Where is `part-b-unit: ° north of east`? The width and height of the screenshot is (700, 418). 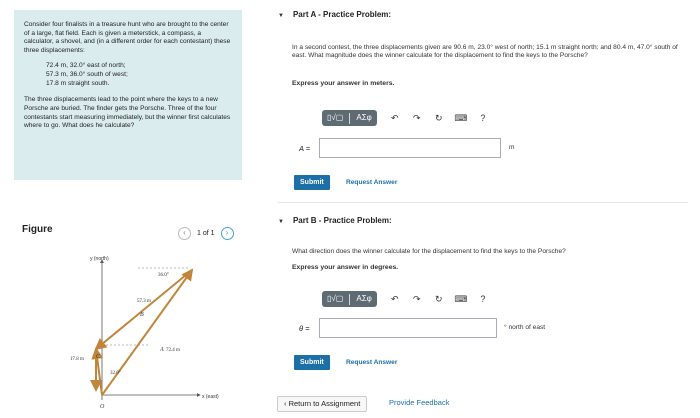
part-b-unit: ° north of east is located at coordinates (525, 327).